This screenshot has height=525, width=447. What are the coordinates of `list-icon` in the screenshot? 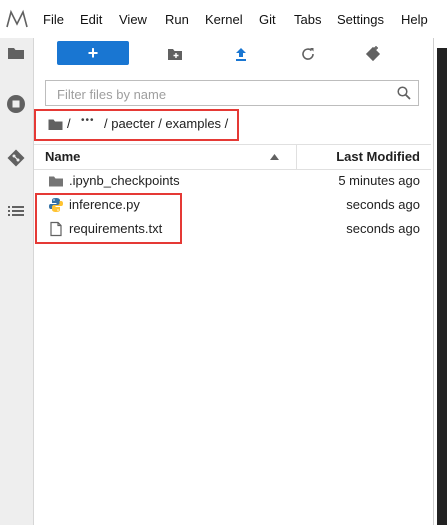 It's located at (16, 211).